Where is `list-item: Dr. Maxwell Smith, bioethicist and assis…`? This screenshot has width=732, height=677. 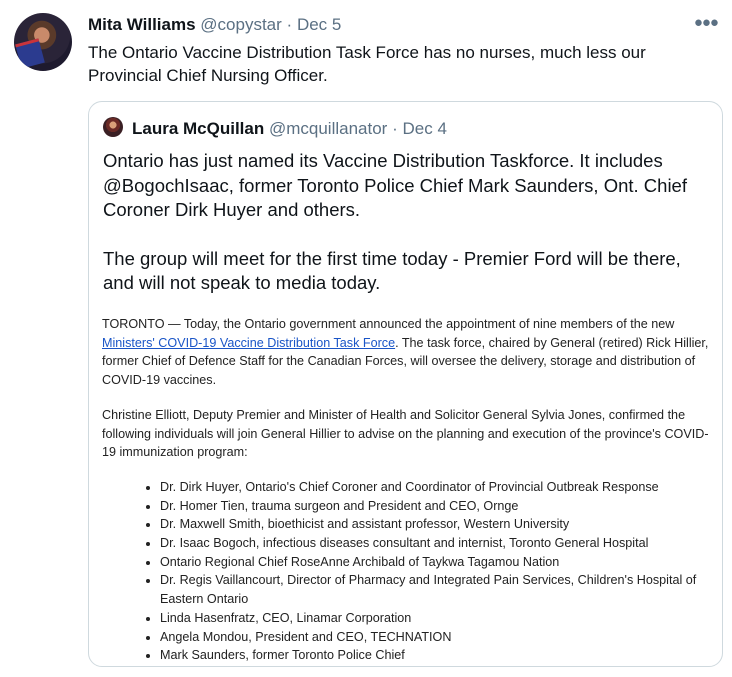 list-item: Dr. Maxwell Smith, bioethicist and assis… is located at coordinates (437, 524).